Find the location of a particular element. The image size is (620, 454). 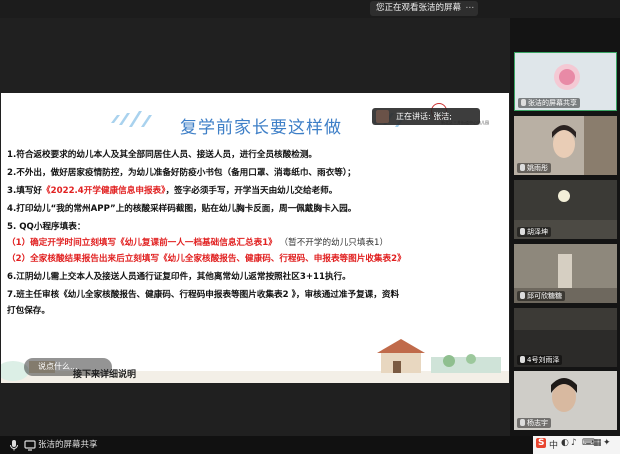

slide-line: 打包保存。 is located at coordinates (28, 311).